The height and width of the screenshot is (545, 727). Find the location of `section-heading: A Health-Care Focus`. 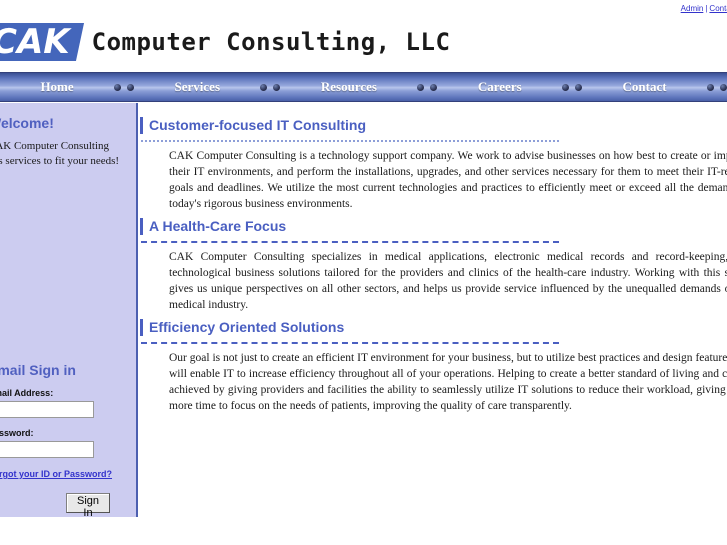

section-heading: A Health-Care Focus is located at coordinates (433, 226).